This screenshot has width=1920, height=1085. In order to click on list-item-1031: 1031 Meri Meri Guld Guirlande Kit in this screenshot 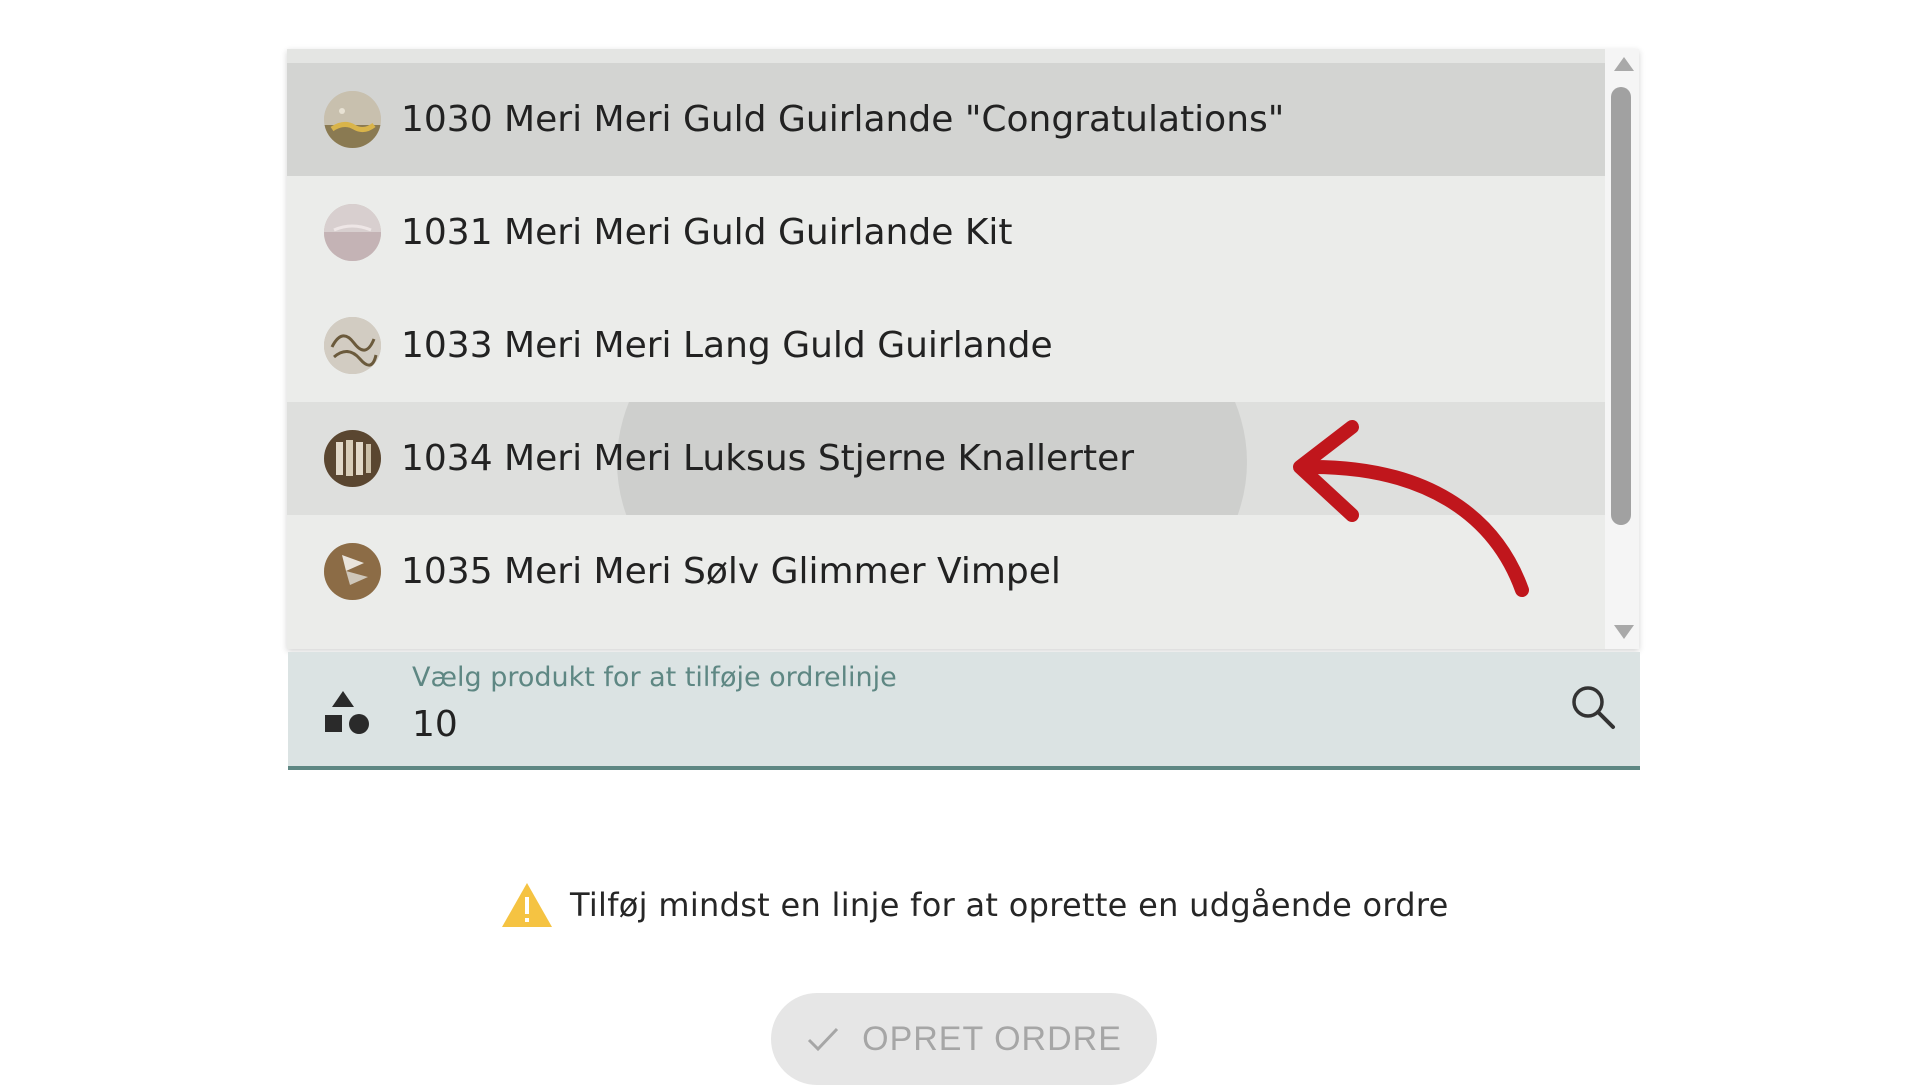, I will do `click(946, 232)`.